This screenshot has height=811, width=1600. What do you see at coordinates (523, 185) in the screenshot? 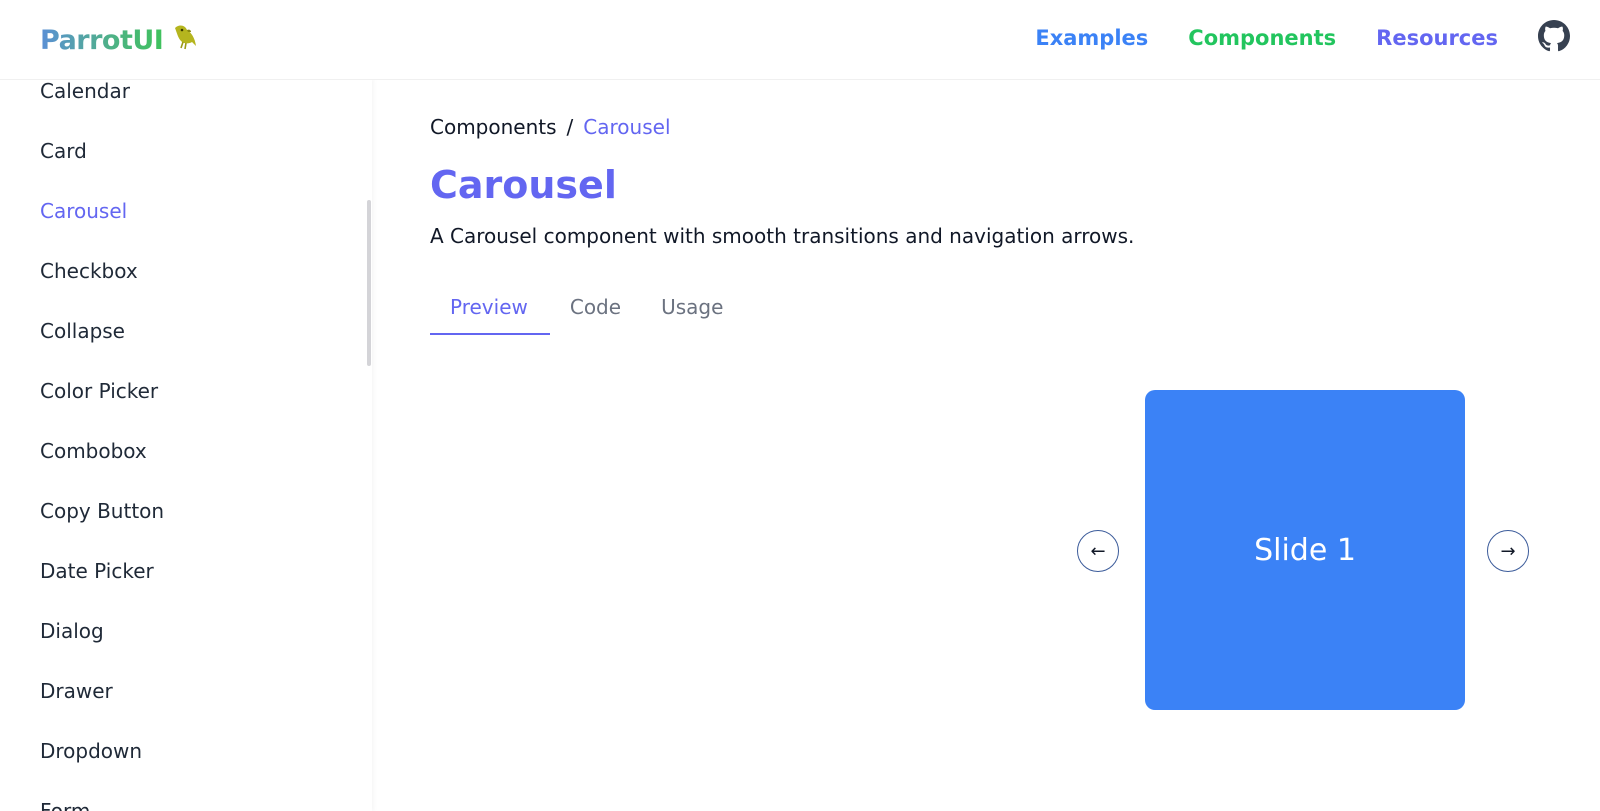
I see `page-title: Carousel` at bounding box center [523, 185].